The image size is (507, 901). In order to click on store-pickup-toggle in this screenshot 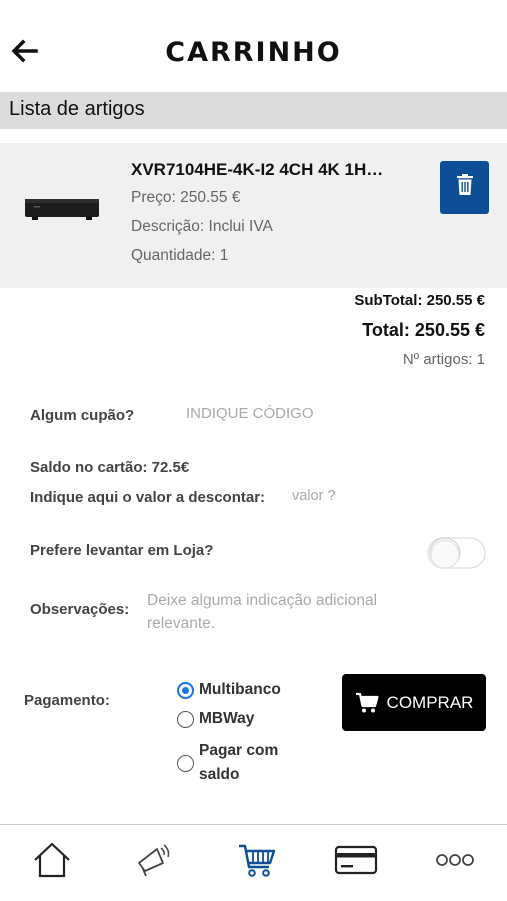, I will do `click(456, 553)`.